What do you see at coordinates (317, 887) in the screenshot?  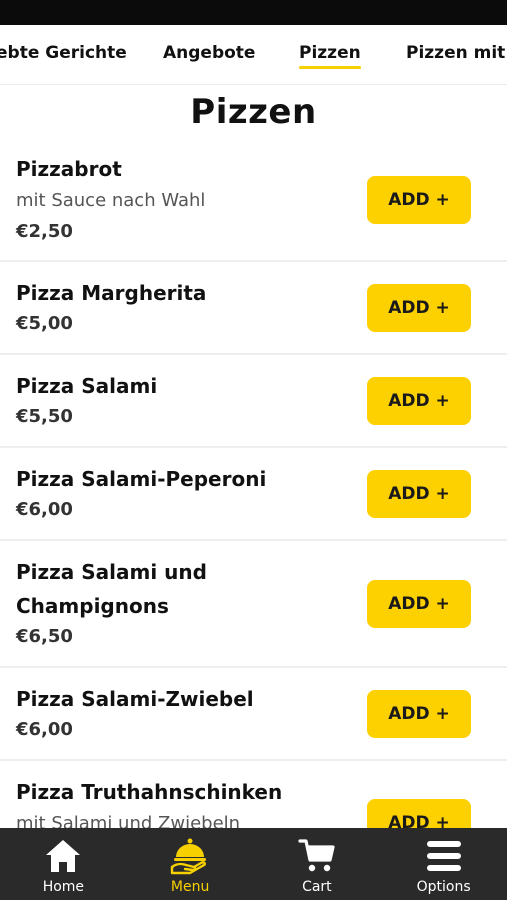 I see `nav-cart-label: Cart` at bounding box center [317, 887].